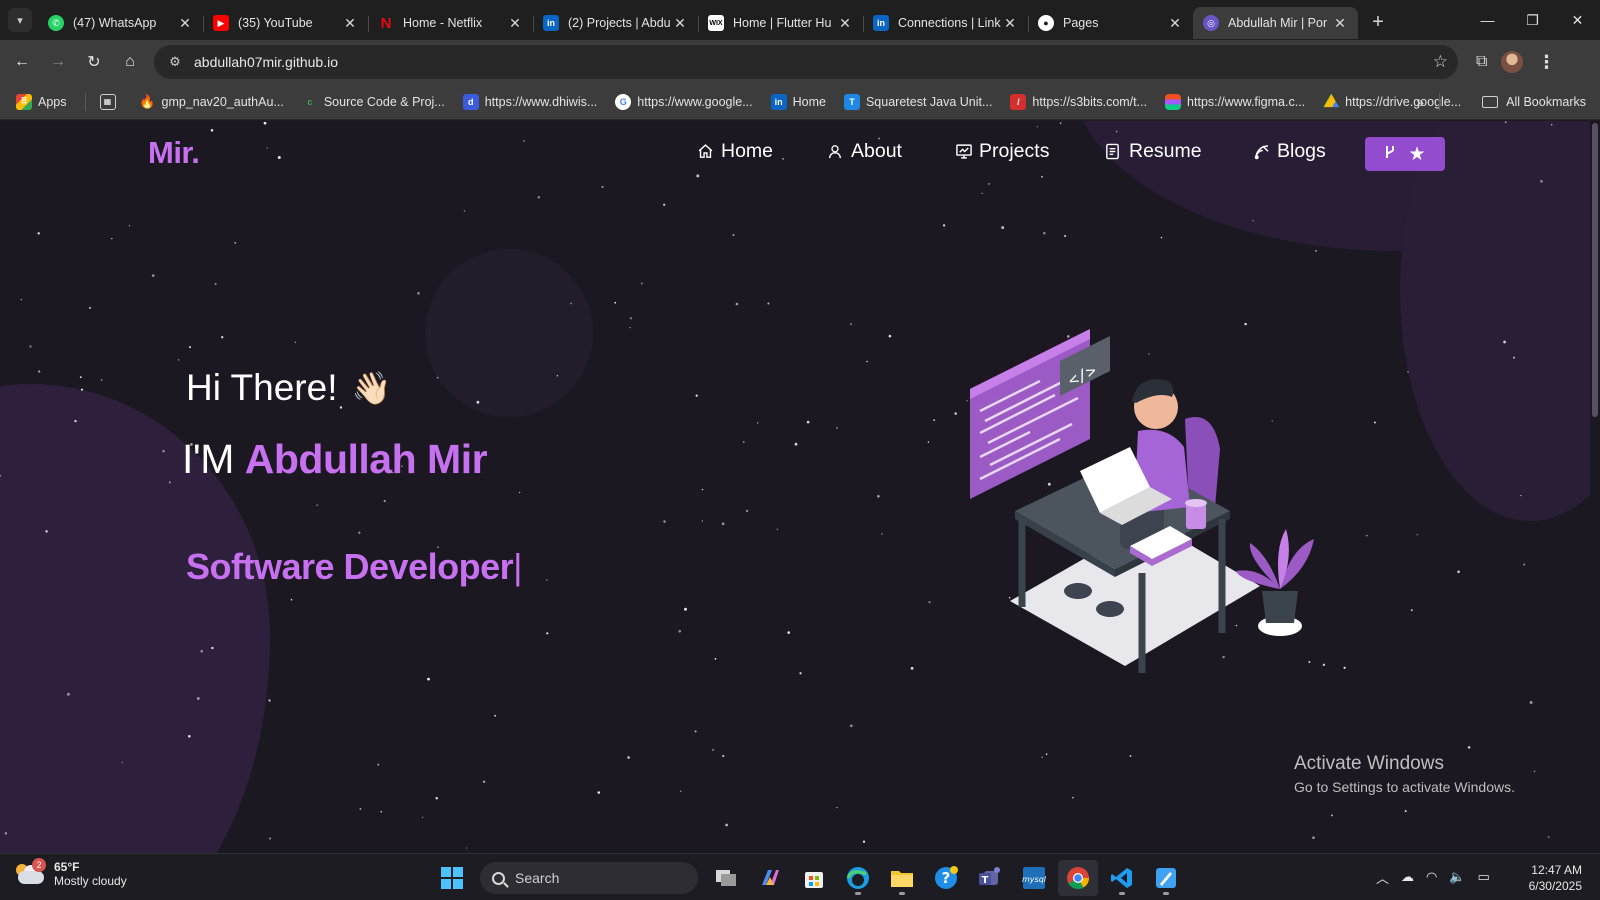 This screenshot has height=900, width=1600. What do you see at coordinates (1122, 878) in the screenshot?
I see `vscode-icon` at bounding box center [1122, 878].